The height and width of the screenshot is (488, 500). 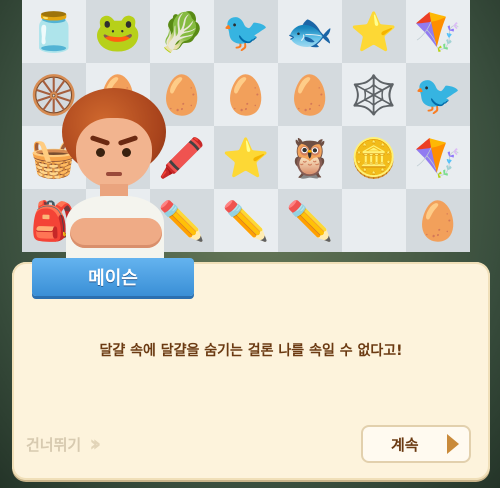 I want to click on character-crossed-arms, so click(x=116, y=233).